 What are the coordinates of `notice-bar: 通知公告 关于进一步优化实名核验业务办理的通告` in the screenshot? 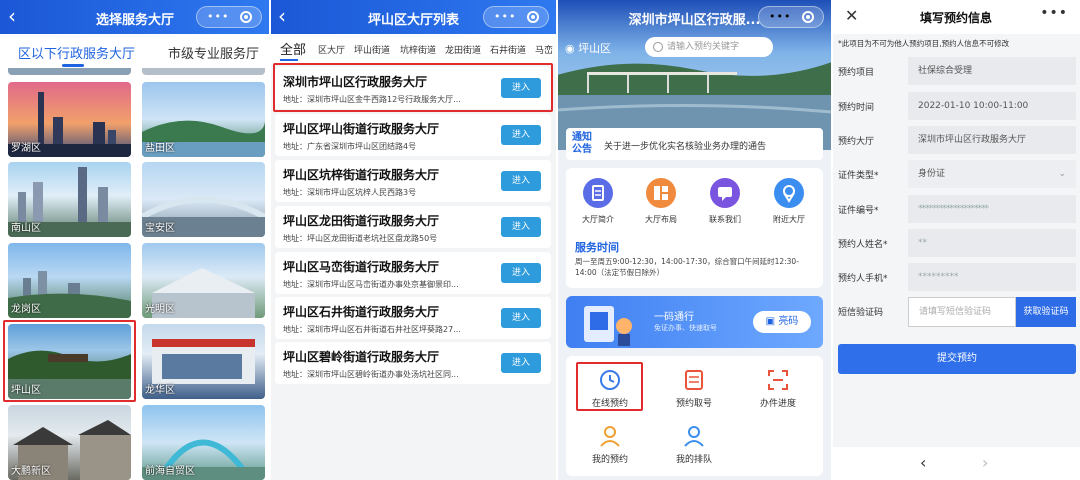 It's located at (694, 144).